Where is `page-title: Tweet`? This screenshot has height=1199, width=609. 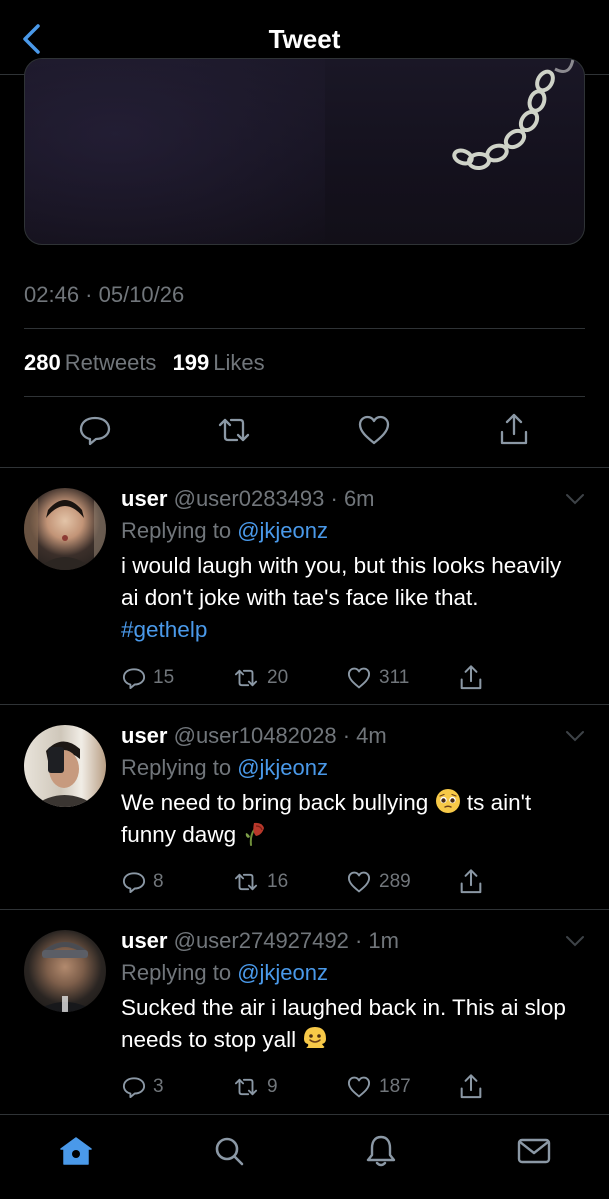
page-title: Tweet is located at coordinates (304, 39).